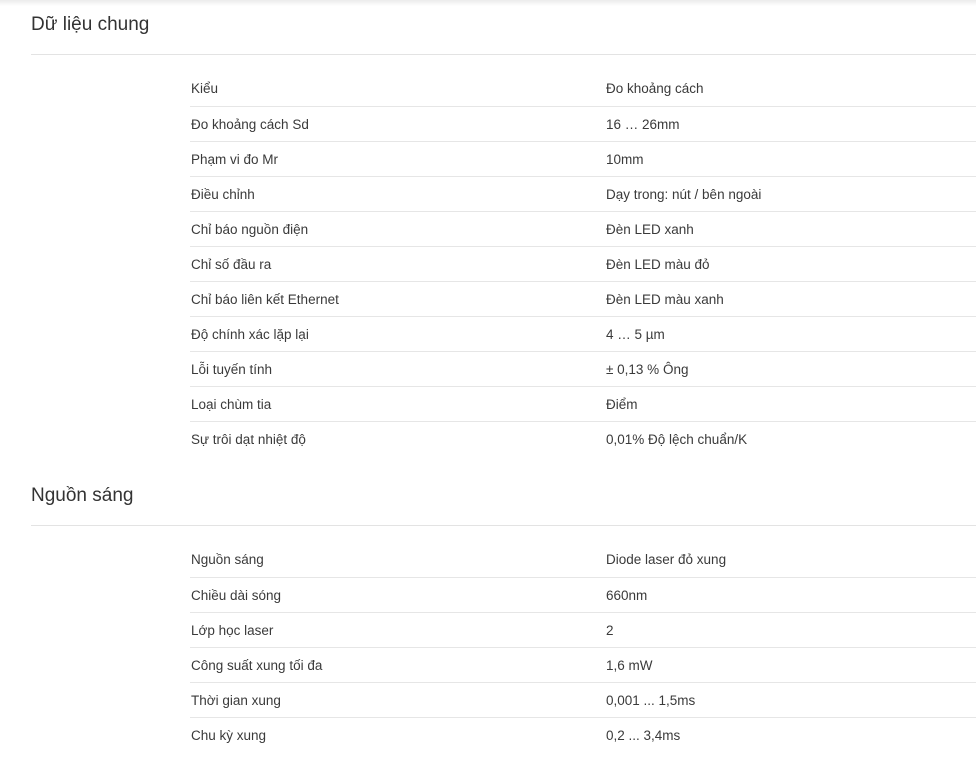 Image resolution: width=976 pixels, height=761 pixels. I want to click on spec-value: Dạy trong: nút / bên ngoài, so click(684, 194).